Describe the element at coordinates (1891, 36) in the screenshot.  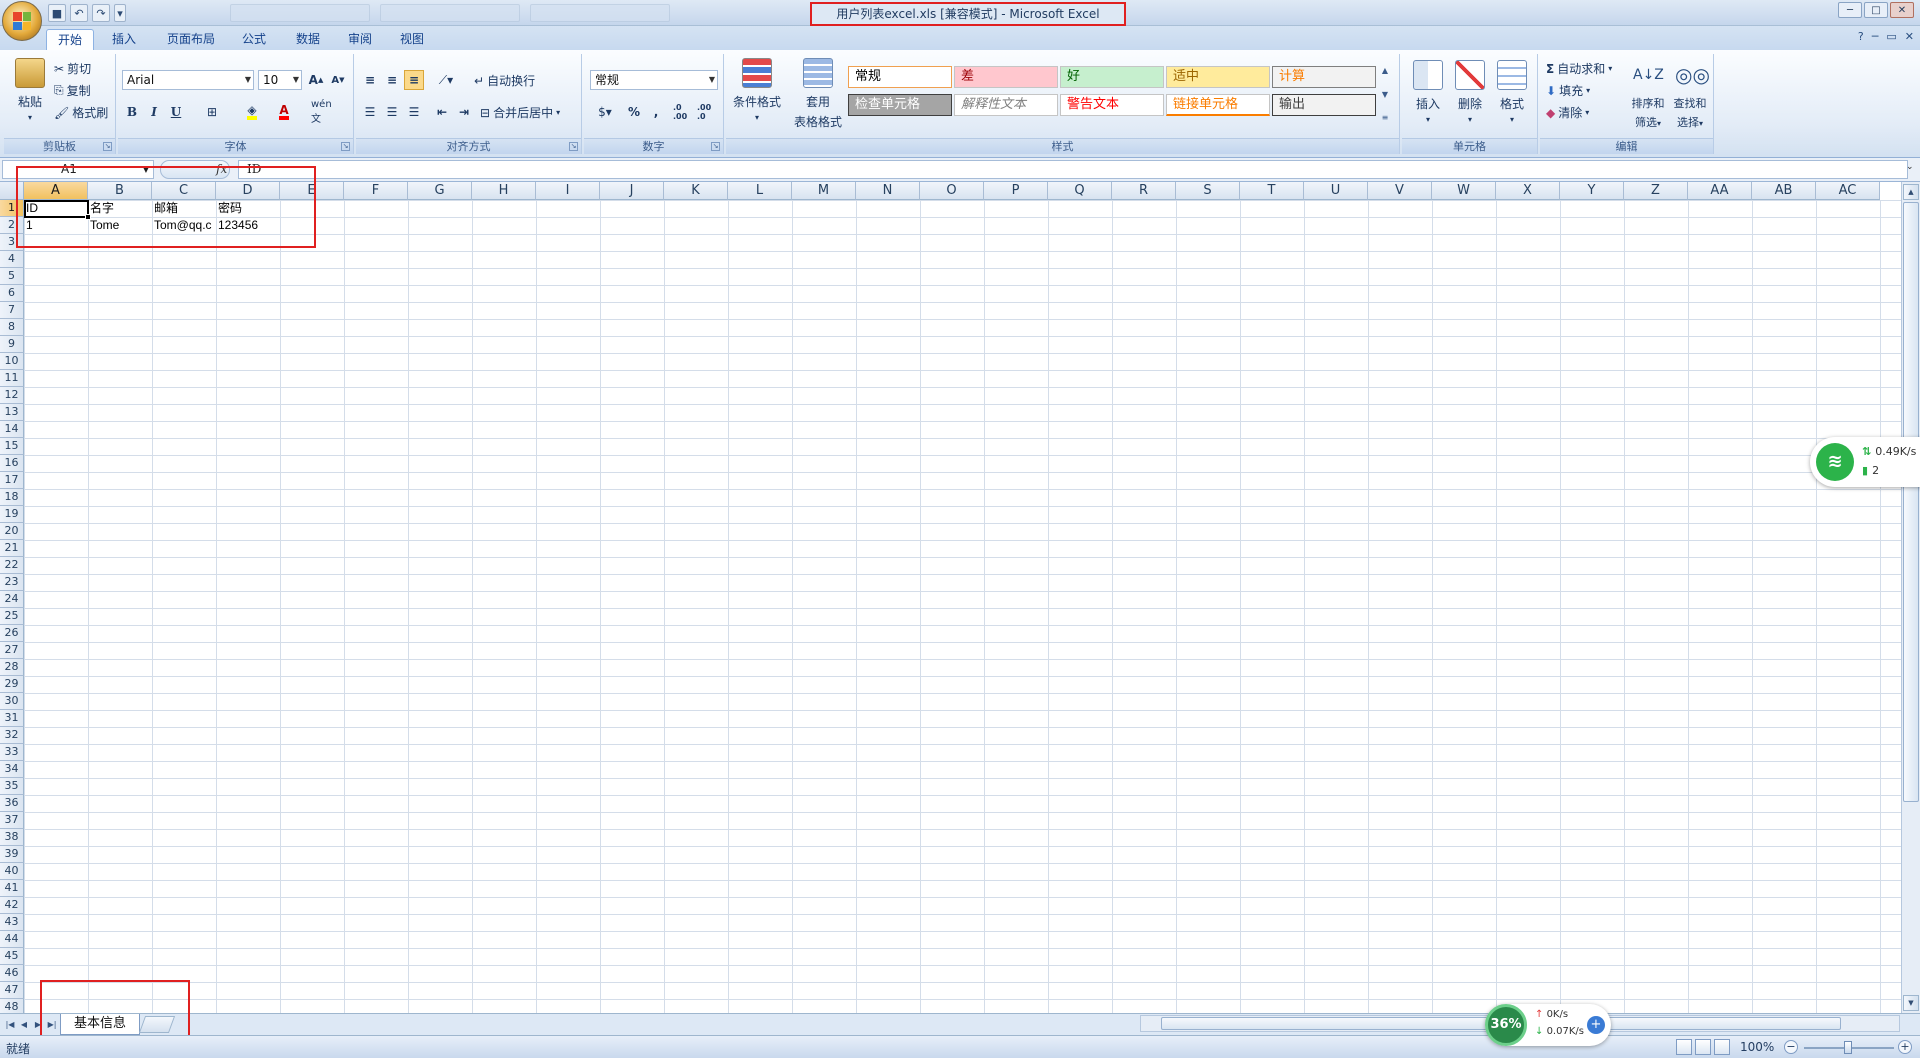
I see `ribbon-restore-icon: ▭` at that location.